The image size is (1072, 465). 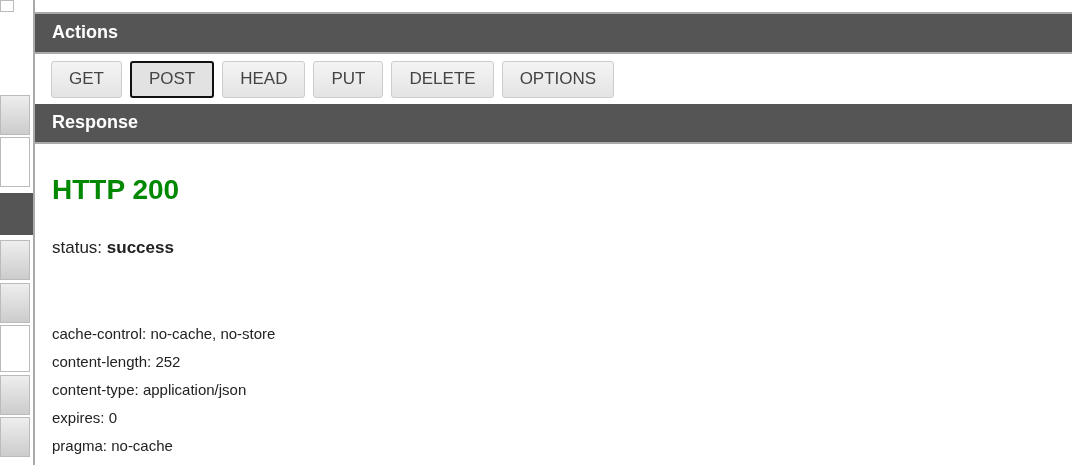 I want to click on response-header: content-length: 252, so click(x=117, y=362).